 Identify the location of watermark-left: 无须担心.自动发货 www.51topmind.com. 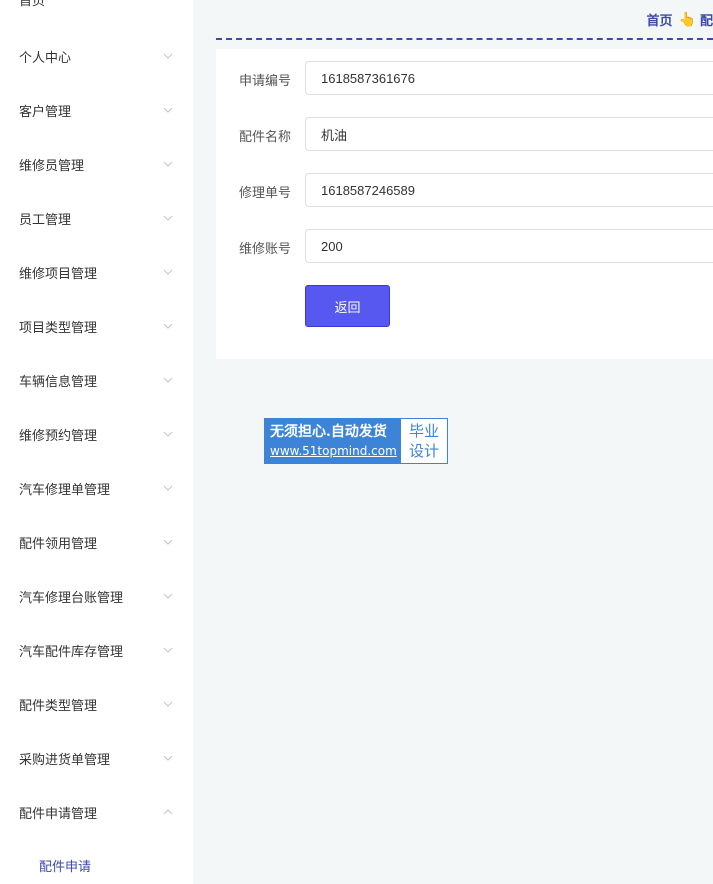
(333, 441).